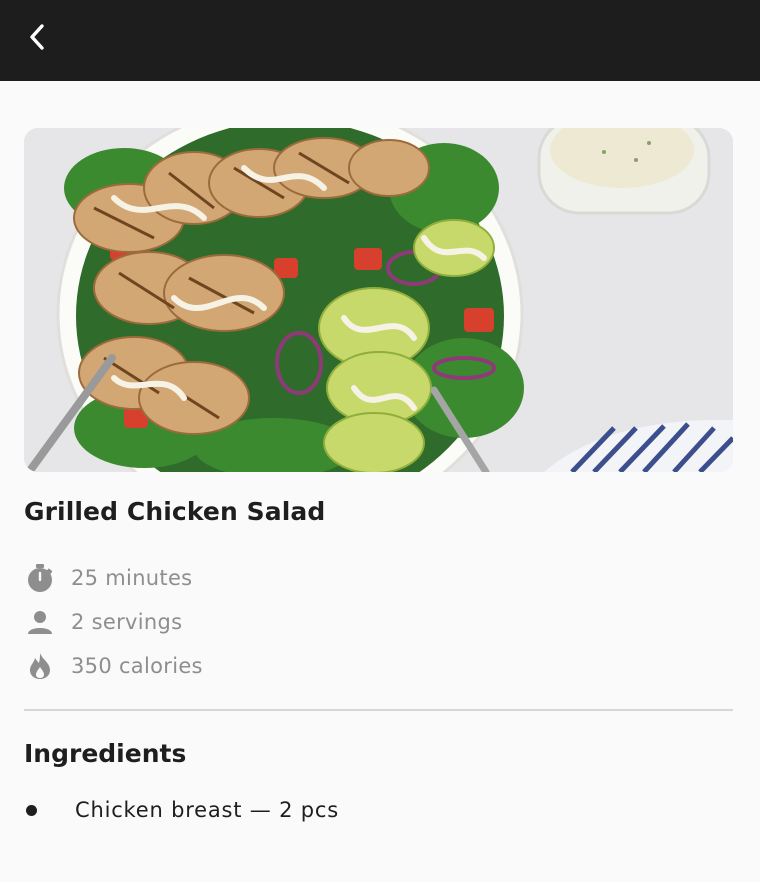 The width and height of the screenshot is (760, 882). I want to click on list-item: Chicken breast — 2 pcs, so click(181, 810).